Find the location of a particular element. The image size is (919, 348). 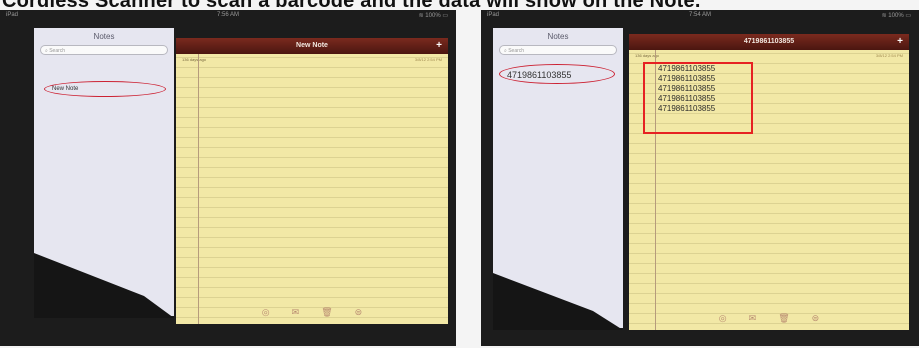

status-bar: iPad 7:56 AM ≋ 100% ▭ is located at coordinates (228, 16).